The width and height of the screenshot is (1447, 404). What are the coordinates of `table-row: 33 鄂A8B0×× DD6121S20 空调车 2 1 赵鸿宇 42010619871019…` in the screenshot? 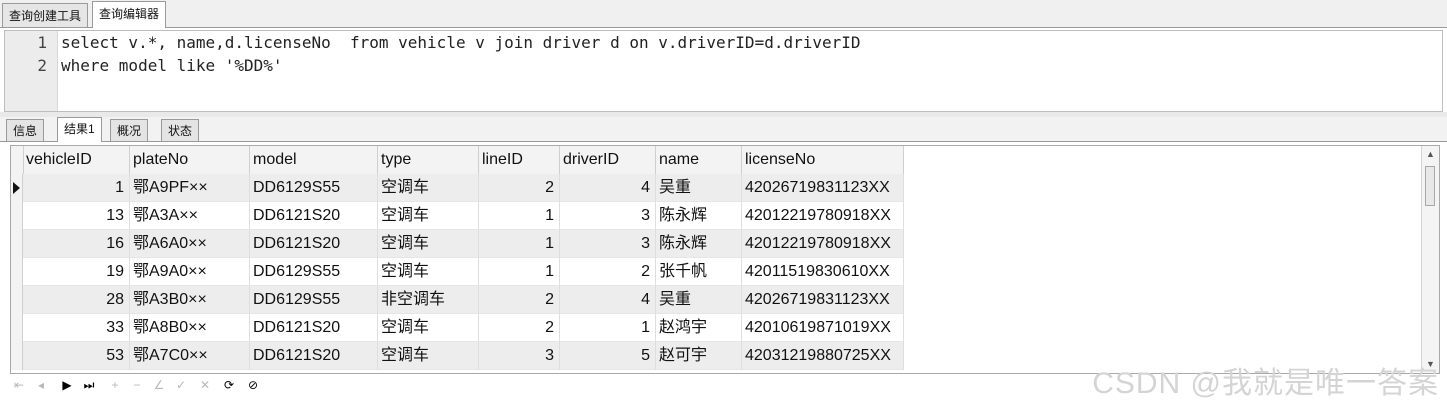 It's located at (457, 328).